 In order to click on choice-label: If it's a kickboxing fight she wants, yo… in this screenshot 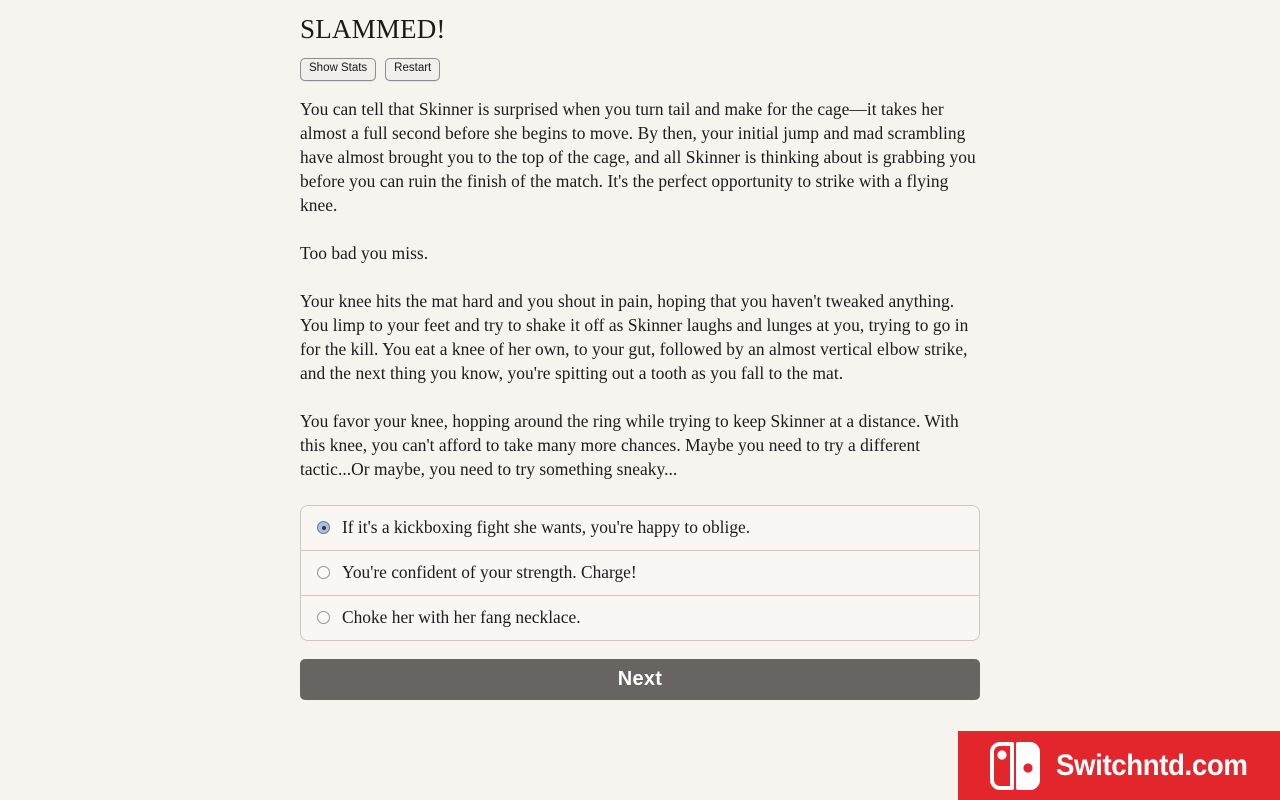, I will do `click(546, 527)`.